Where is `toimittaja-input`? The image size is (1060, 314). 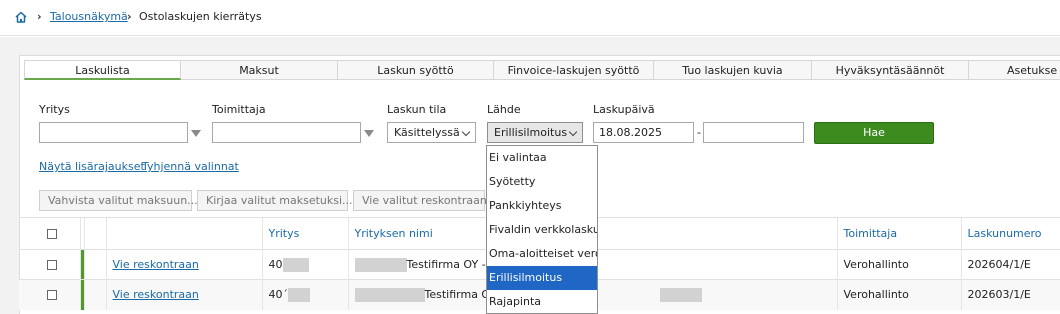 toimittaja-input is located at coordinates (286, 132).